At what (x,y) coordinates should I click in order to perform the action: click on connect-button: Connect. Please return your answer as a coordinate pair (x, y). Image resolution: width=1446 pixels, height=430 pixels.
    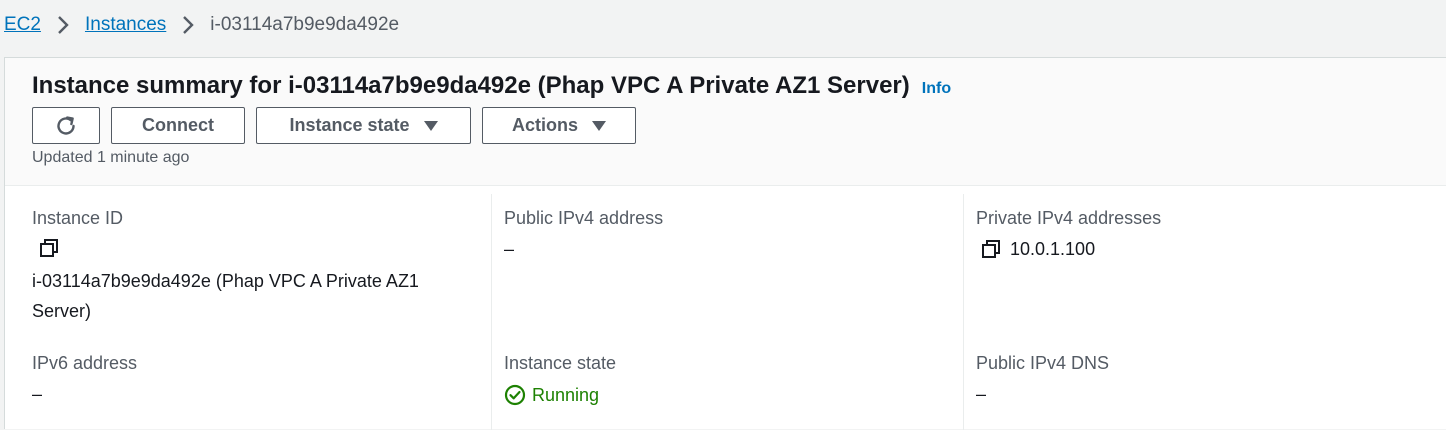
    Looking at the image, I should click on (178, 125).